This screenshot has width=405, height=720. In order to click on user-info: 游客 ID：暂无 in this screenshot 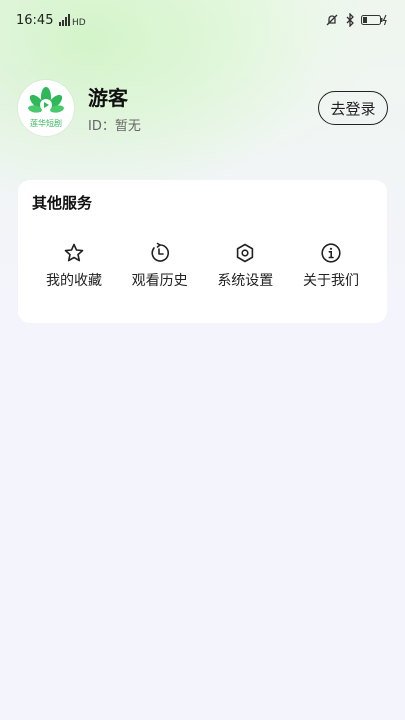, I will do `click(203, 108)`.